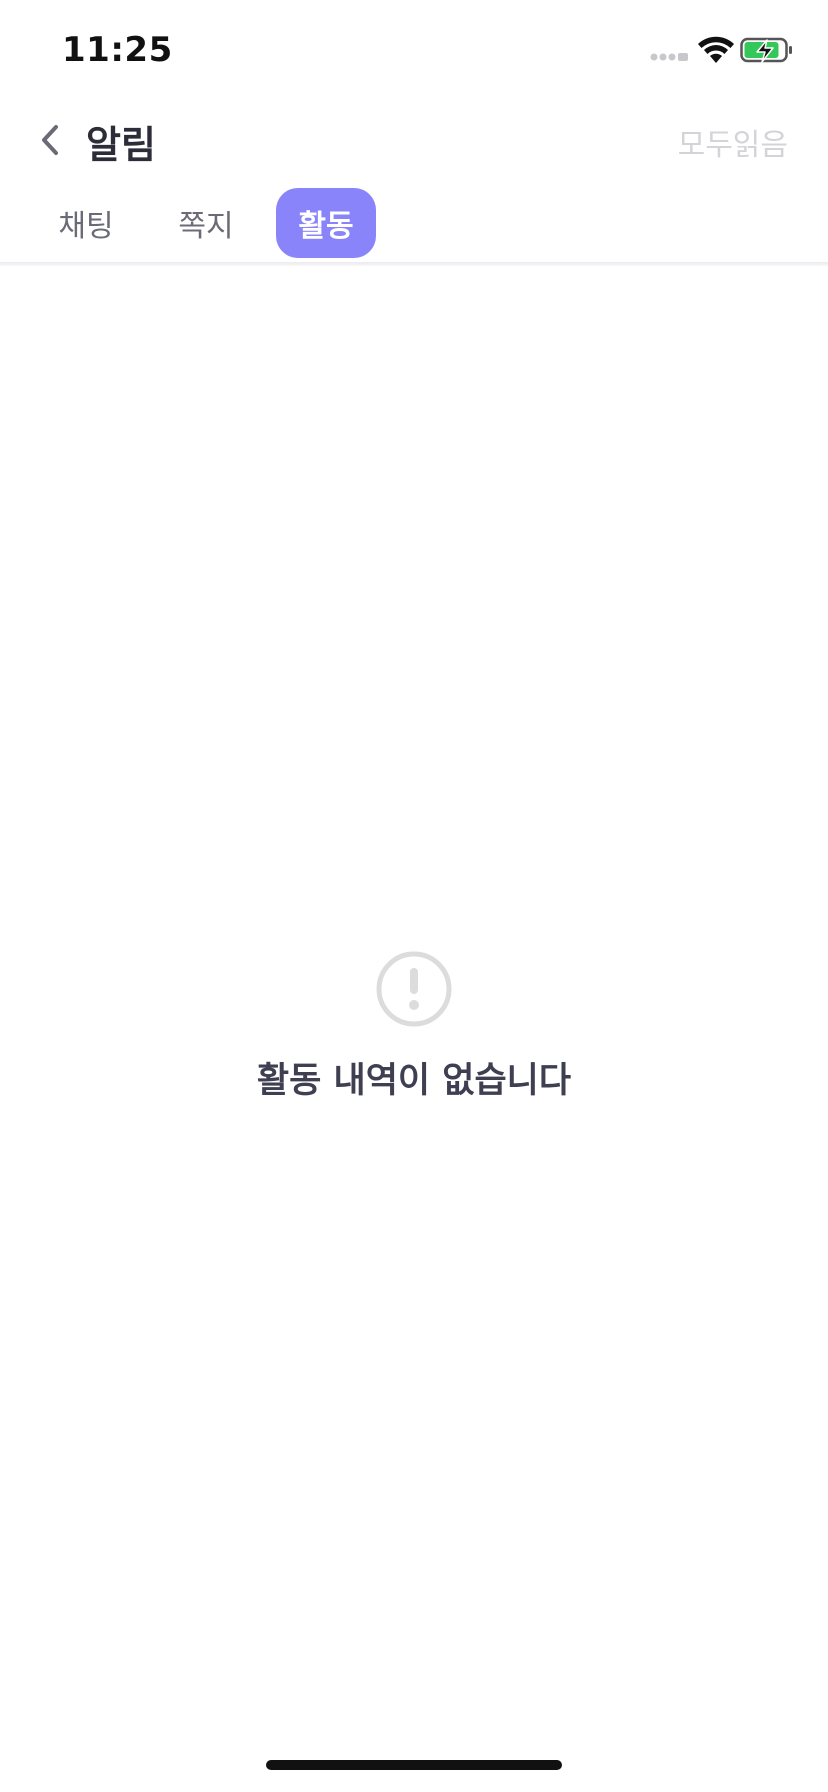 This screenshot has width=828, height=1792. Describe the element at coordinates (414, 989) in the screenshot. I see `exclamation-circle-icon` at that location.